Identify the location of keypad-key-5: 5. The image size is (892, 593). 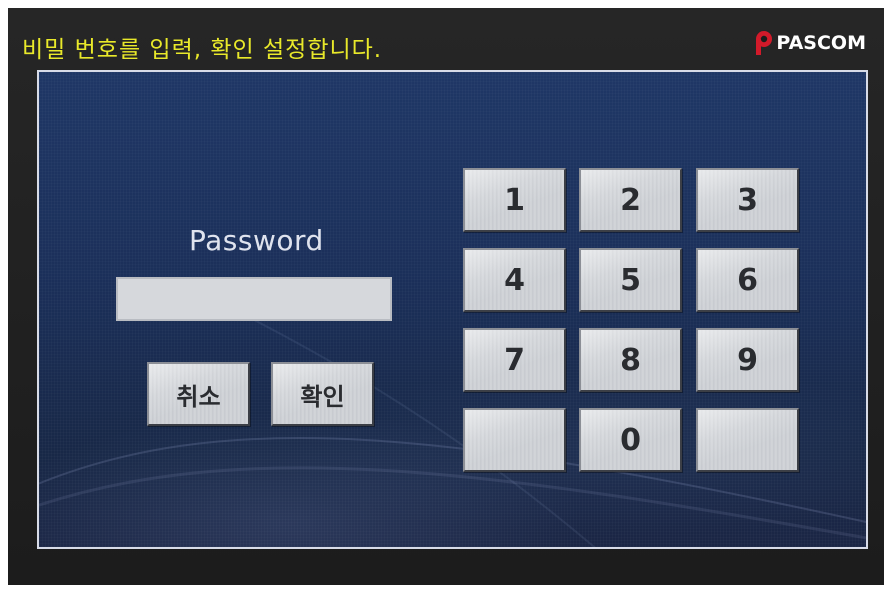
(630, 280).